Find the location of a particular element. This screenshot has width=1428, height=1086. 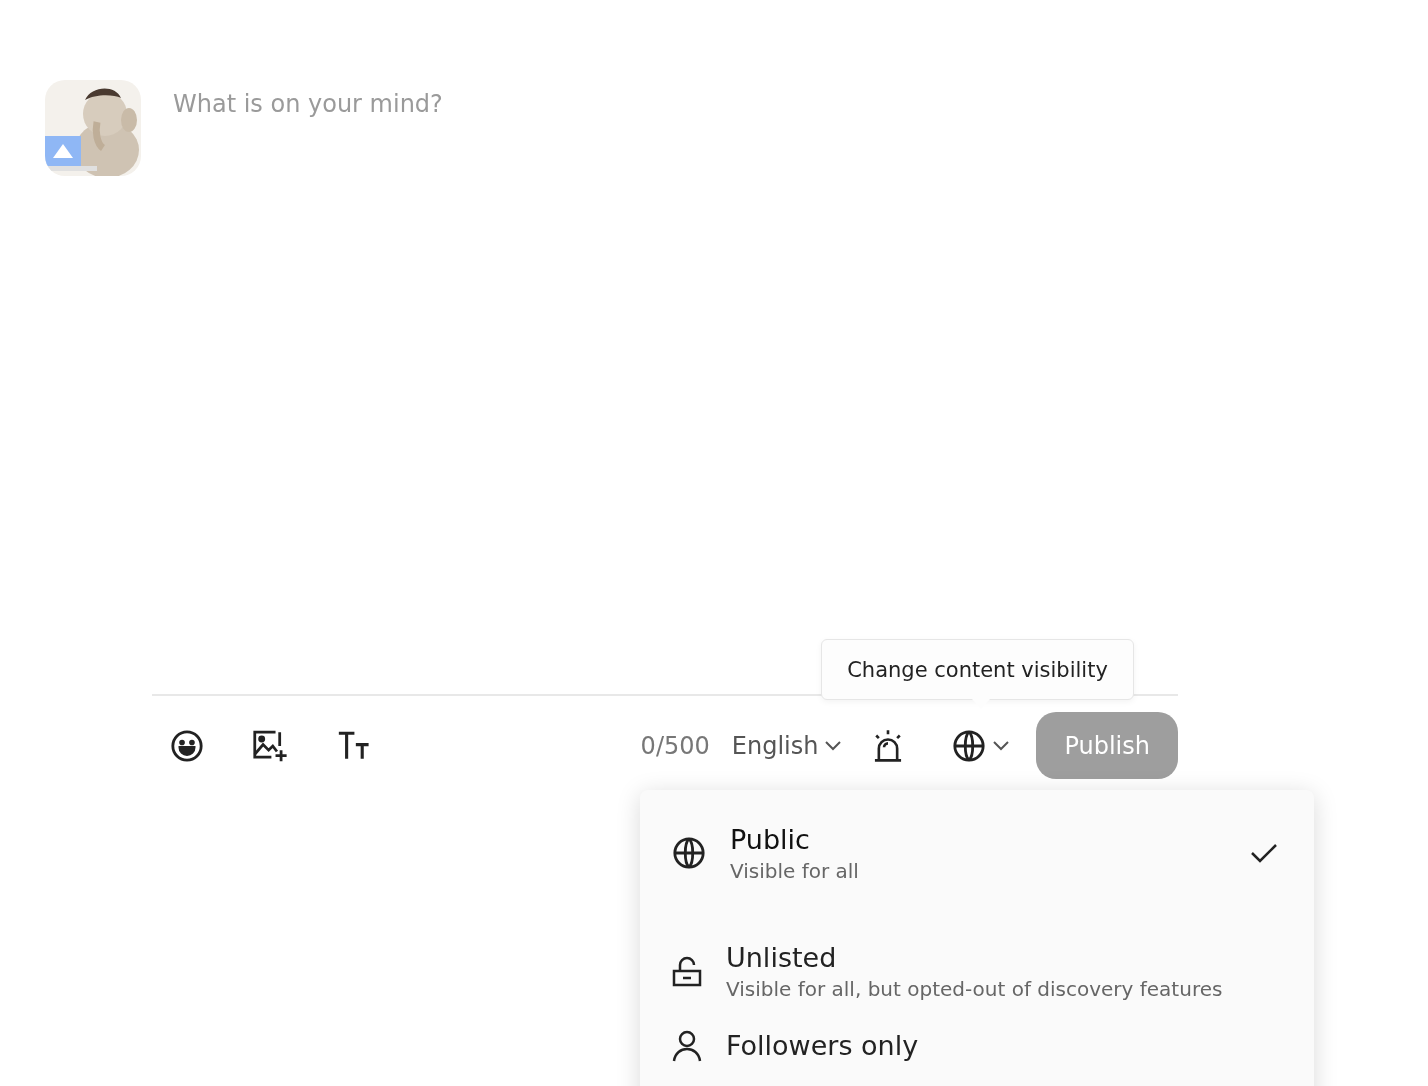

visibility-option: Public Visible for all is located at coordinates (977, 853).